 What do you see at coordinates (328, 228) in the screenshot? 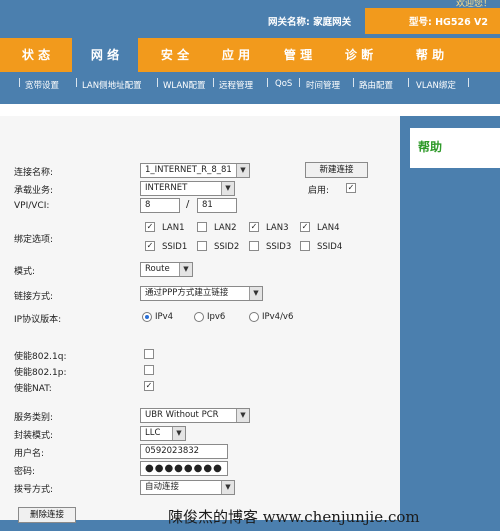
I see `bind-lan4-label: LAN4` at bounding box center [328, 228].